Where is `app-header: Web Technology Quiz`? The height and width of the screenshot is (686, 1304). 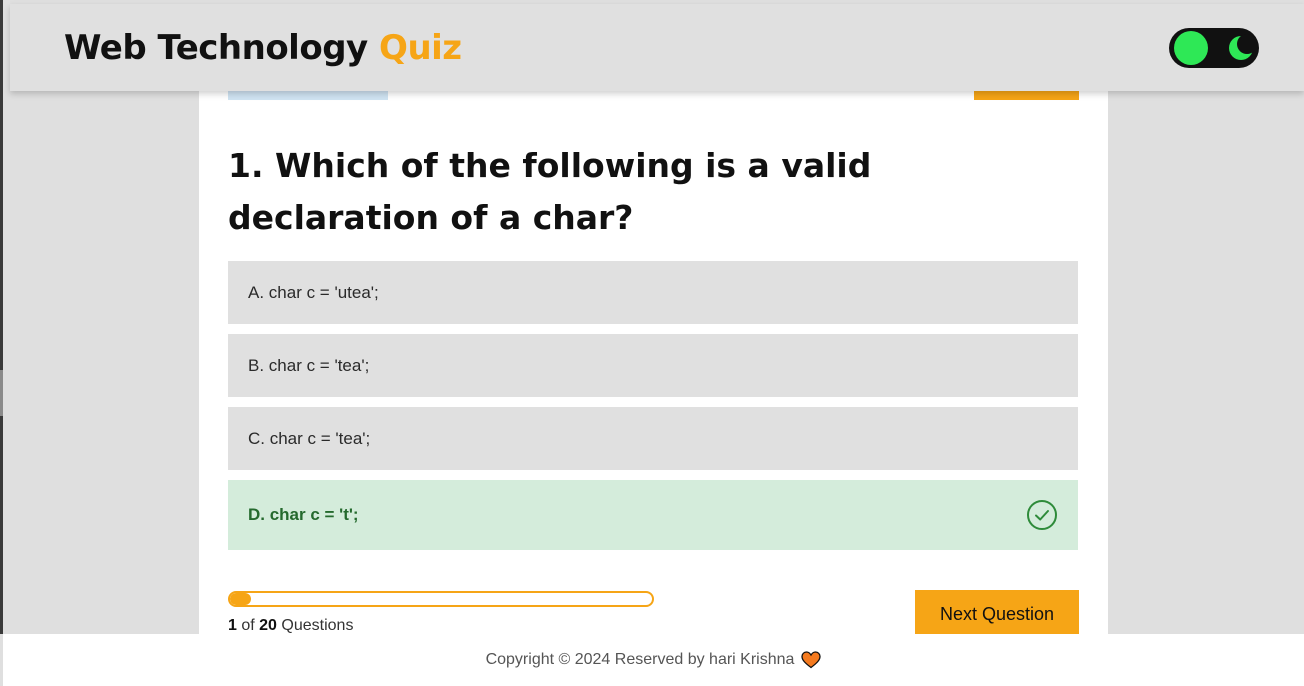
app-header: Web Technology Quiz is located at coordinates (657, 47).